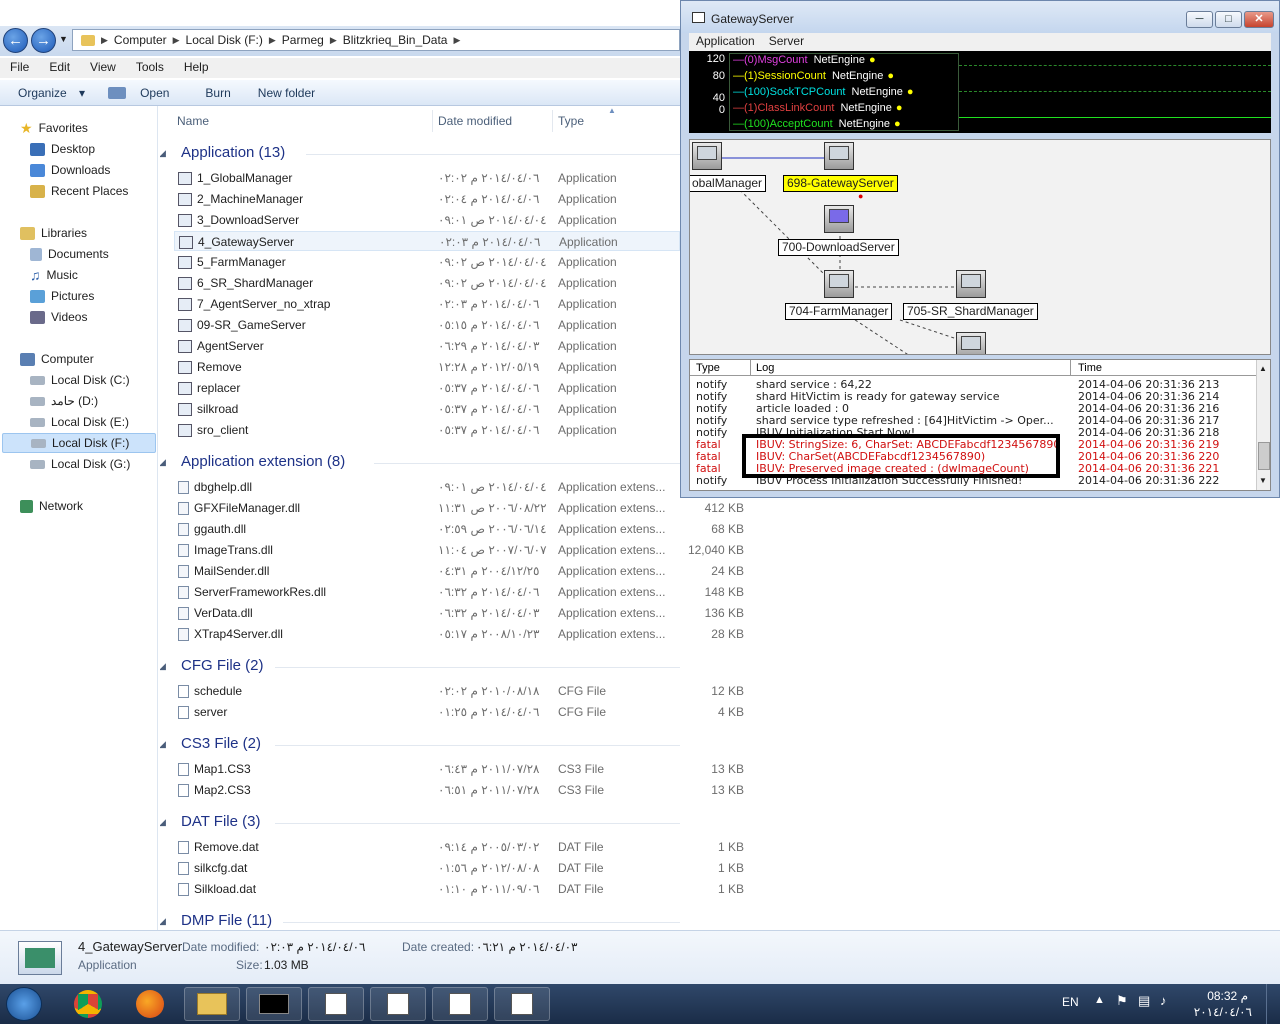  Describe the element at coordinates (224, 40) in the screenshot. I see `breadcrumb-local-disk-f: Local Disk (F:)` at that location.